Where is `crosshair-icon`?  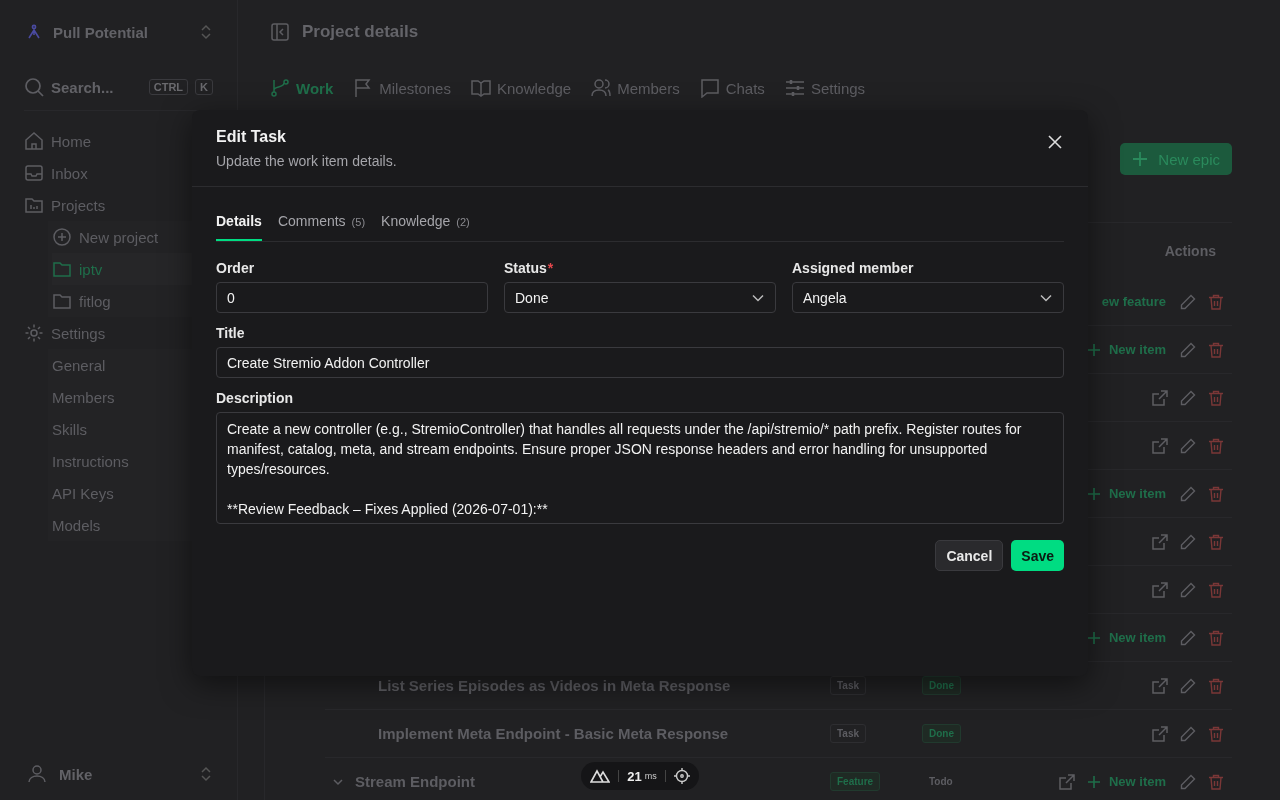 crosshair-icon is located at coordinates (681, 776).